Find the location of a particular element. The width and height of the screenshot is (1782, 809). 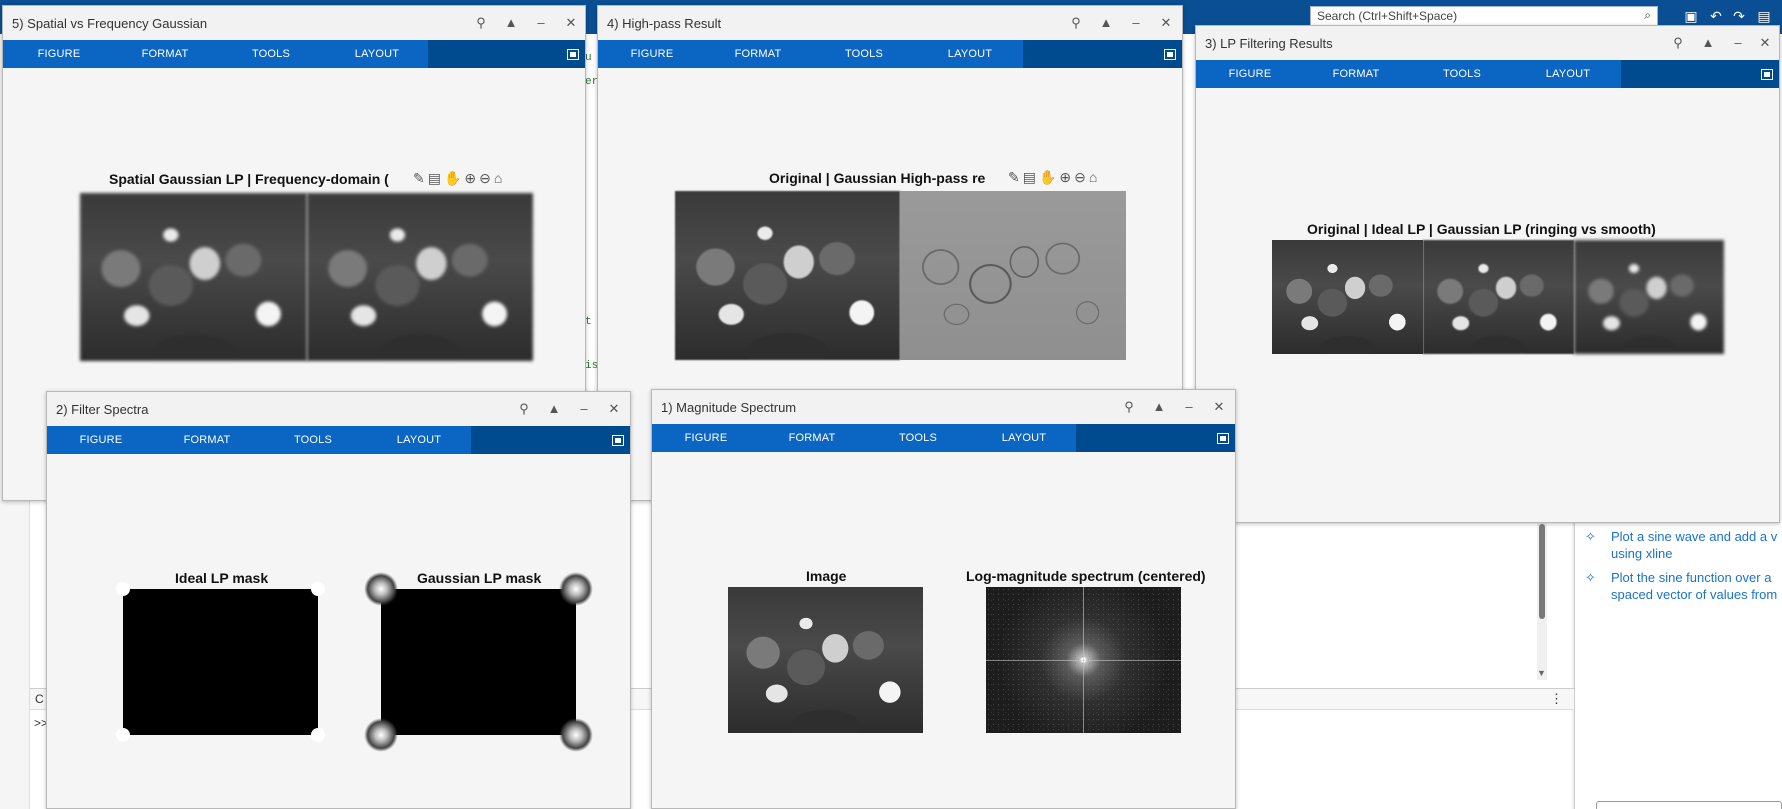

figure-titlebar: 4) High-pass Result ⚲ ▲ – ✕ is located at coordinates (890, 23).